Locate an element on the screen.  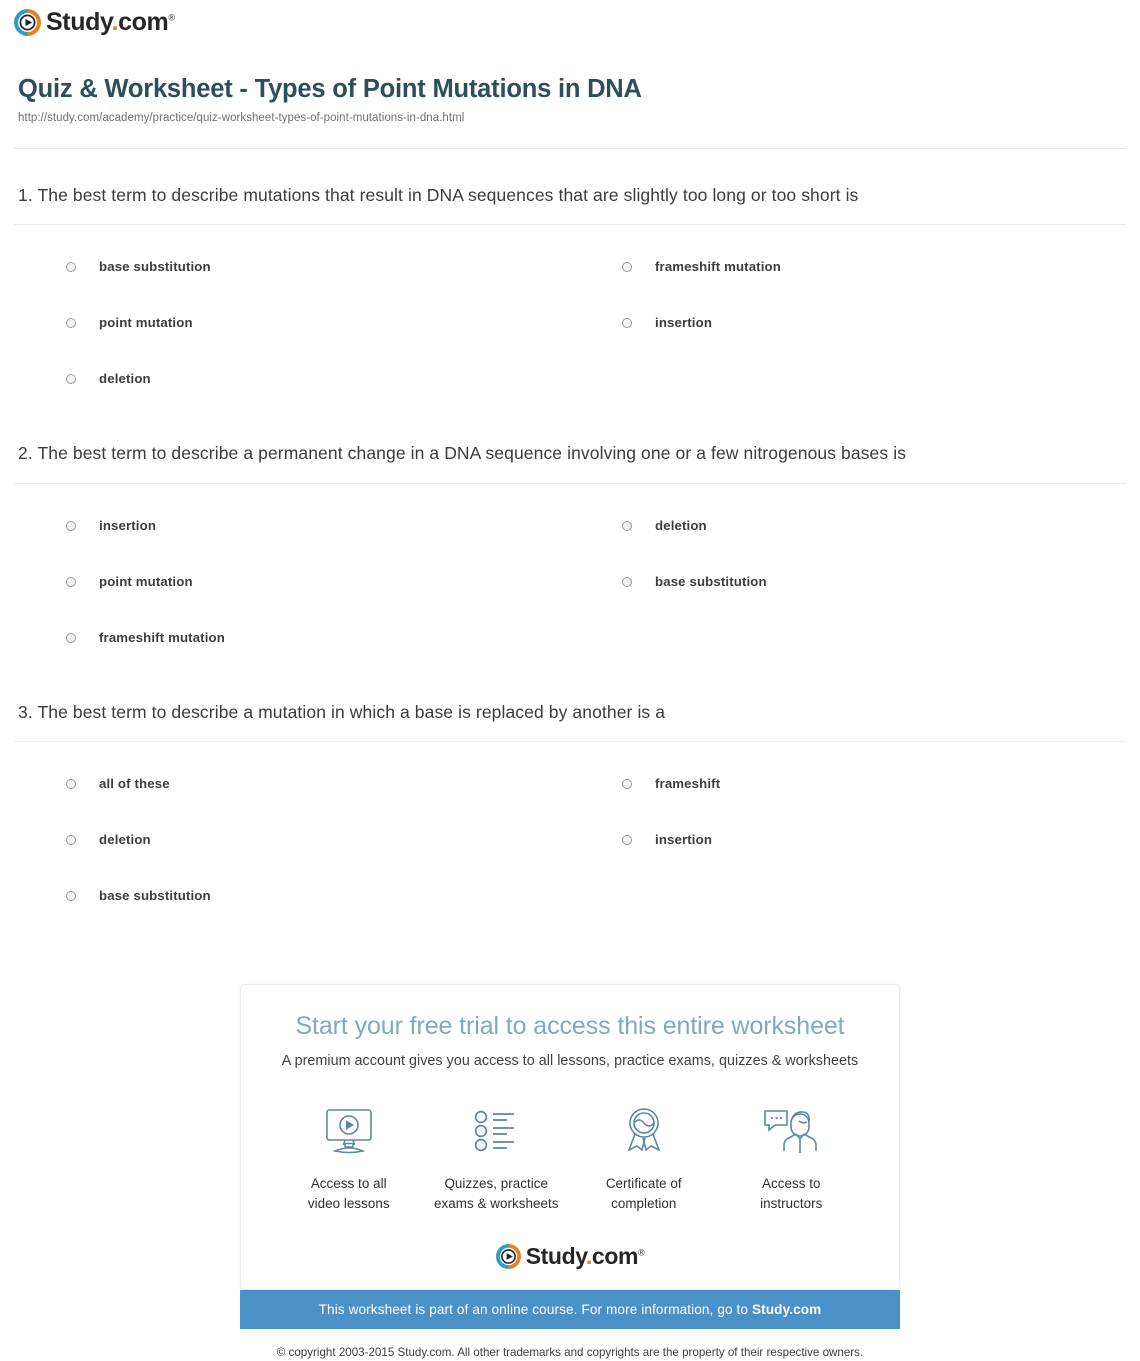
perk-item: Access to instructors is located at coordinates (792, 1158).